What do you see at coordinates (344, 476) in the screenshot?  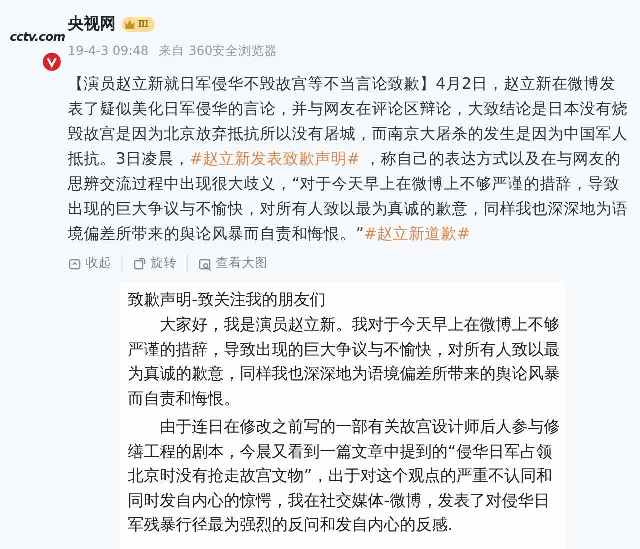 I see `statement-paragraph: 由于连日在修改之前写的一部有关故宫设计师后人参与修缮工程的剧本，今晨又看到一篇文章中提到的“侵华日军占领北京时没有抢走故宫文物”，出于对这个观点的严重不认同和同时发自内心的惊愕，我在社交媒体-微博，发表了对侵华日军残暴行径最为强烈的反问和发自内心的反感.` at bounding box center [344, 476].